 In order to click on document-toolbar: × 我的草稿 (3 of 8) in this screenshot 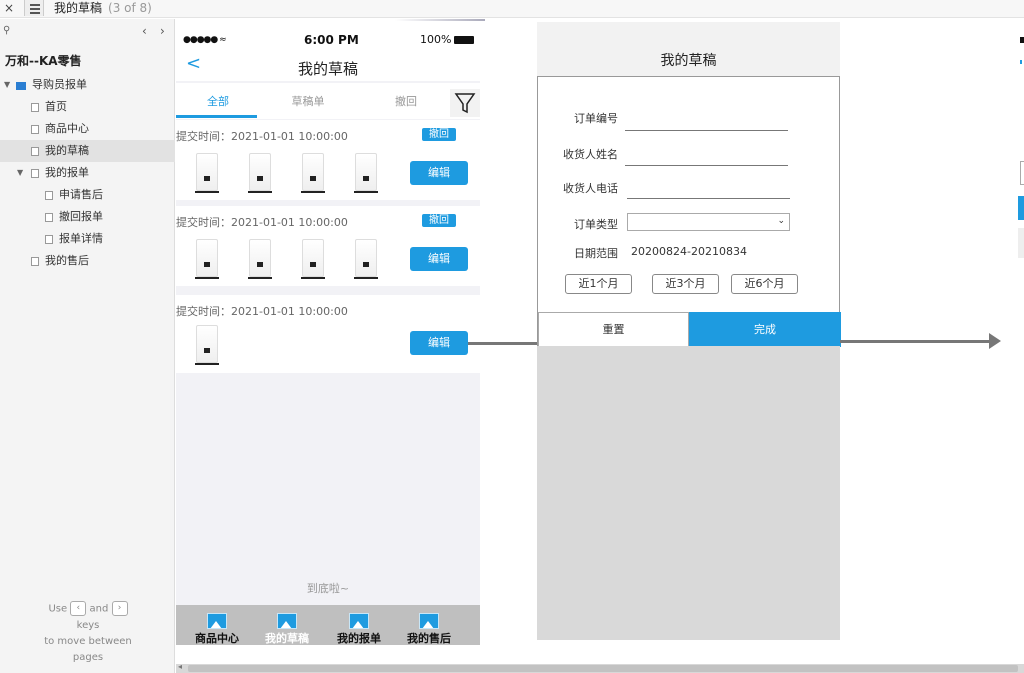, I will do `click(512, 9)`.